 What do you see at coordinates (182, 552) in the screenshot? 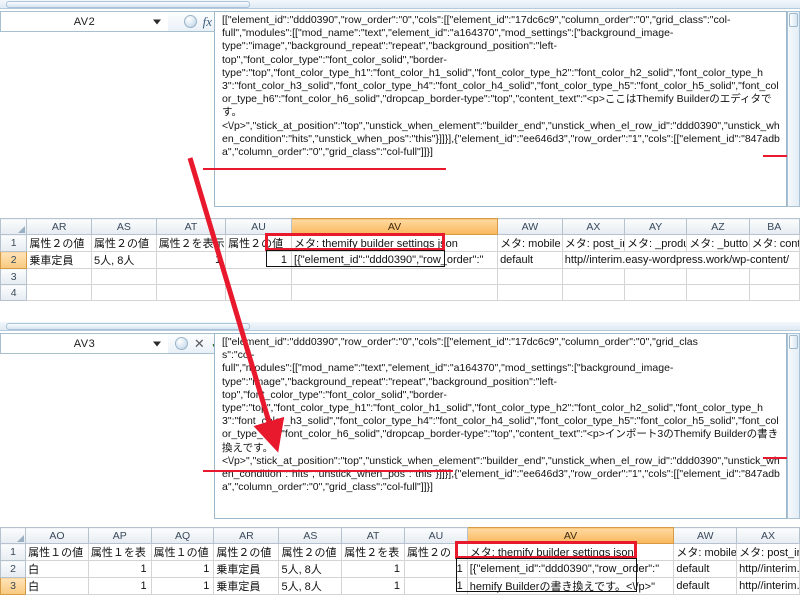
I see `cell-AQ1-bottom: 属性１の値` at bounding box center [182, 552].